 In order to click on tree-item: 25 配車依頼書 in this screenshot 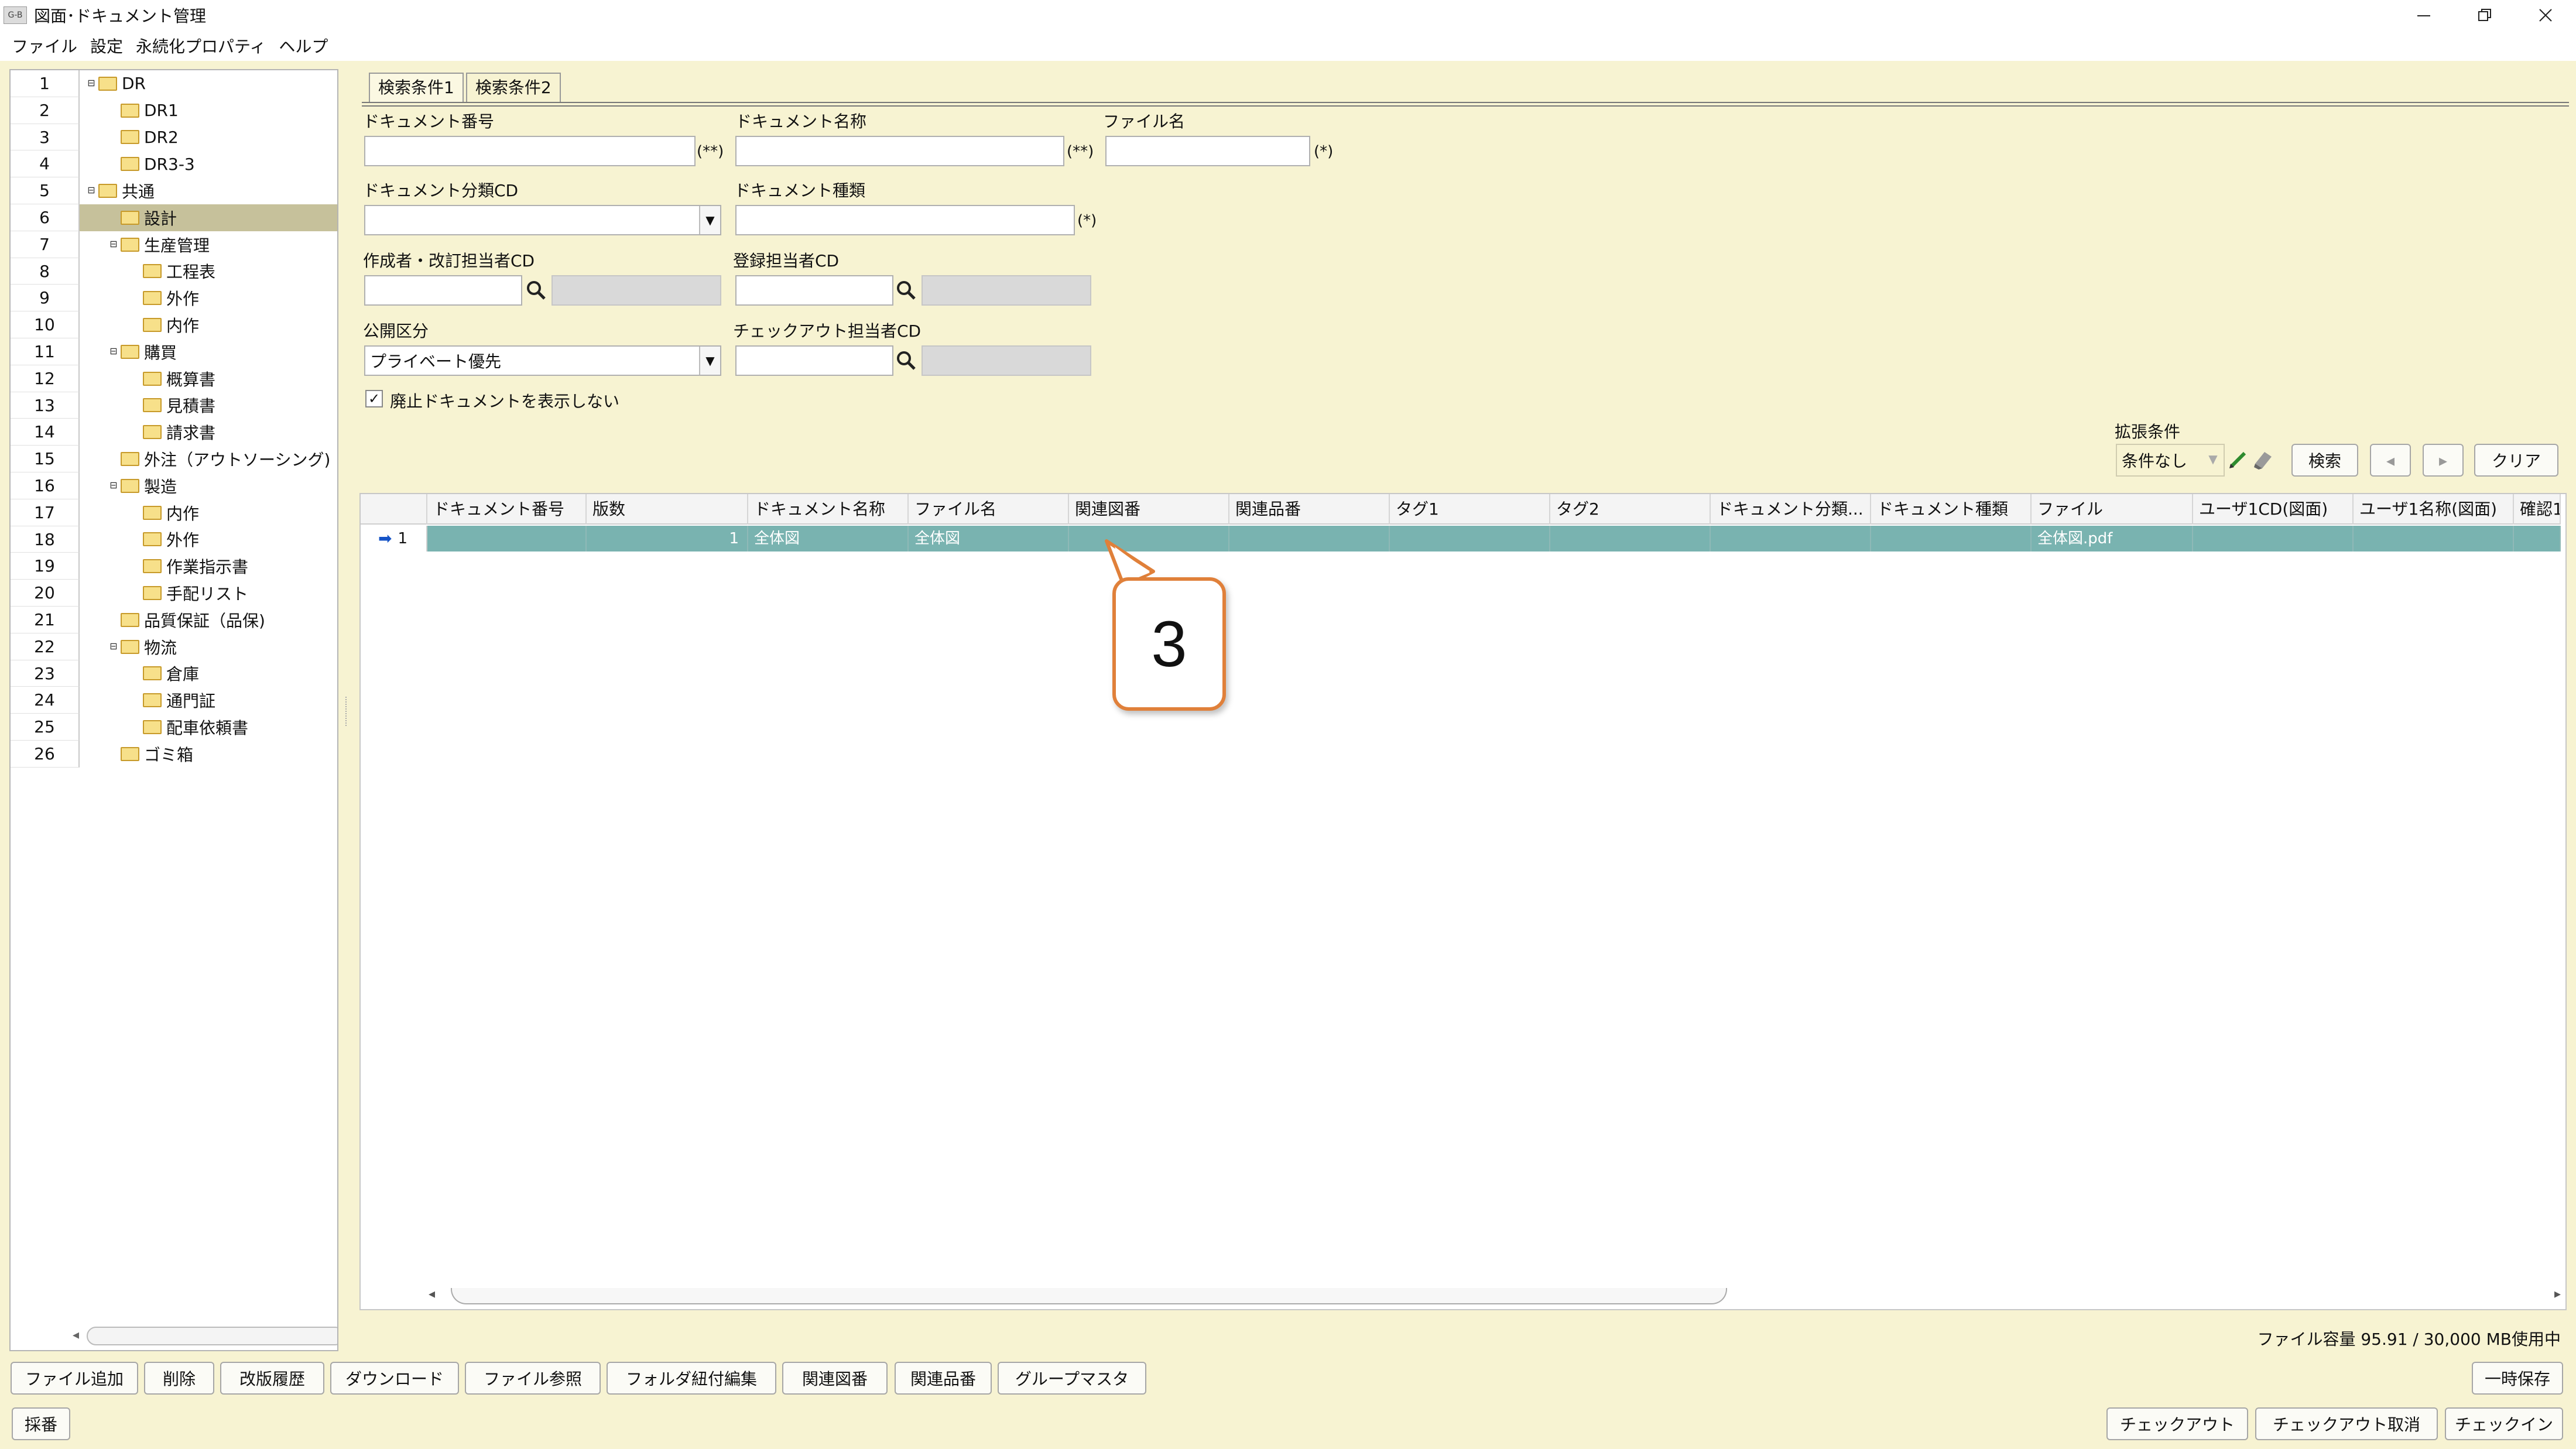, I will do `click(174, 727)`.